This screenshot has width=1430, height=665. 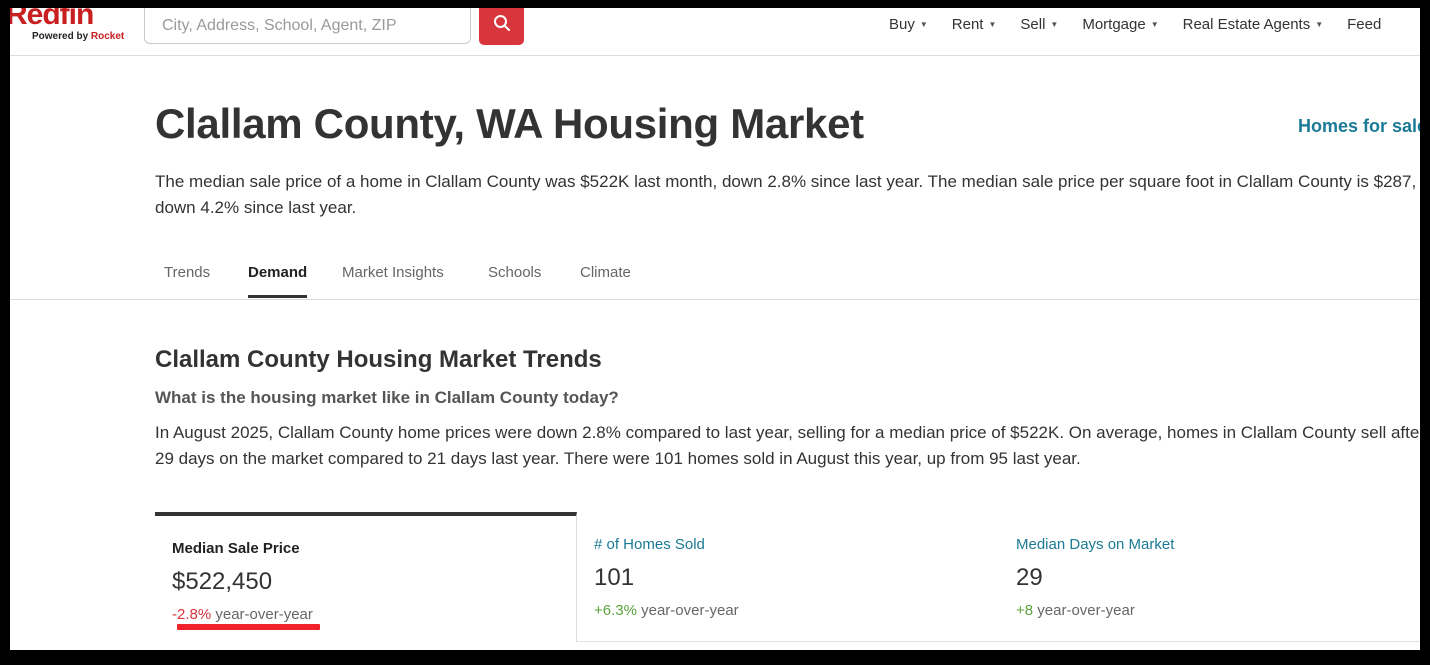 What do you see at coordinates (649, 544) in the screenshot?
I see `stat-card-title: # of Homes Sold` at bounding box center [649, 544].